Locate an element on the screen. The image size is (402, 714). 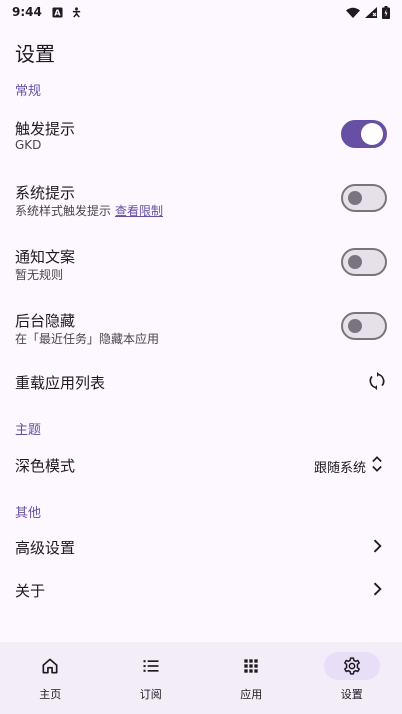
battery-icon is located at coordinates (386, 12).